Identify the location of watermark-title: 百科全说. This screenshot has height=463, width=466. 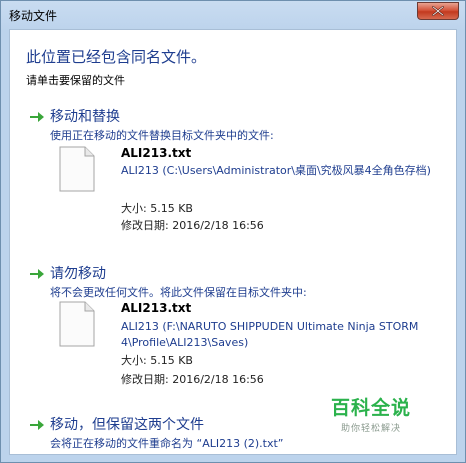
(371, 408).